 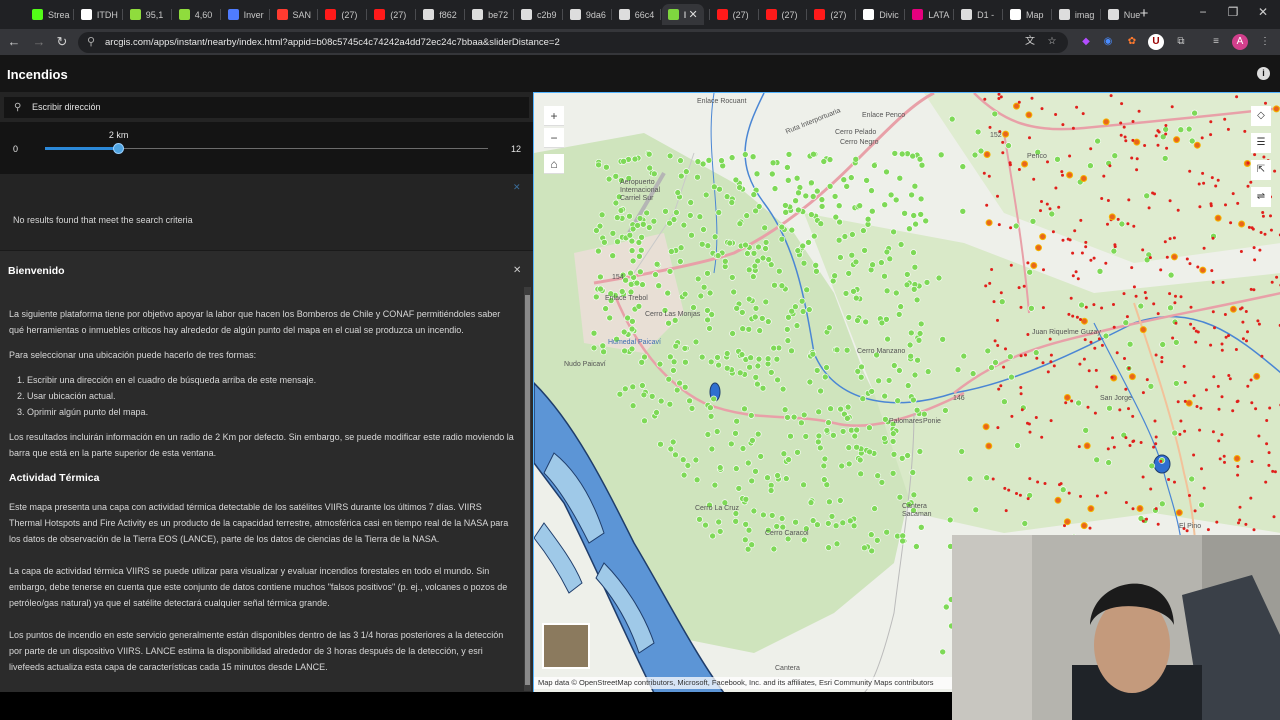 I want to click on address-search-input: ⚲ Escribir dirección, so click(x=266, y=107).